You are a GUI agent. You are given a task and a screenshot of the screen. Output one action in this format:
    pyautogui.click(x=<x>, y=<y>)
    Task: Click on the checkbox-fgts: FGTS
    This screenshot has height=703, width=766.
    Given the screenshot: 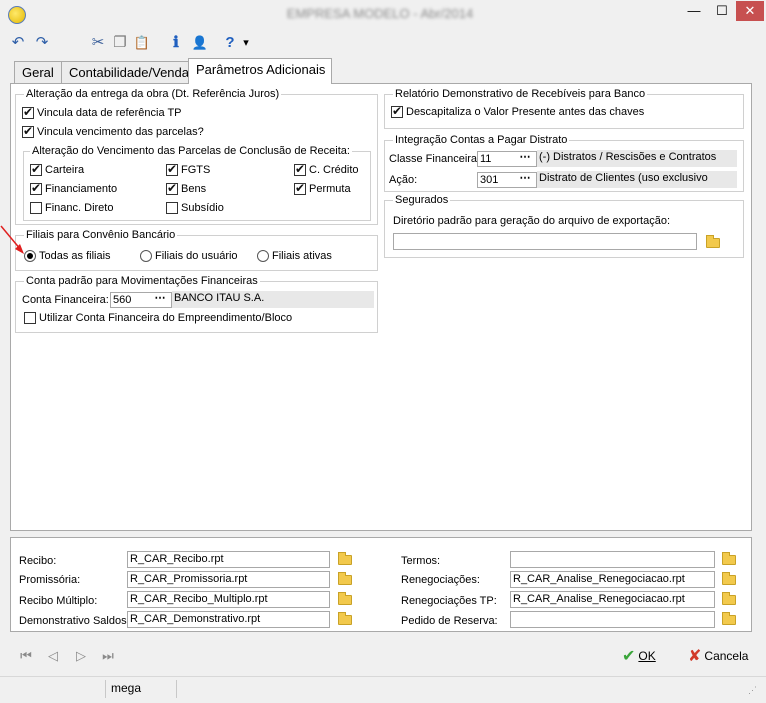 What is the action you would take?
    pyautogui.click(x=188, y=169)
    